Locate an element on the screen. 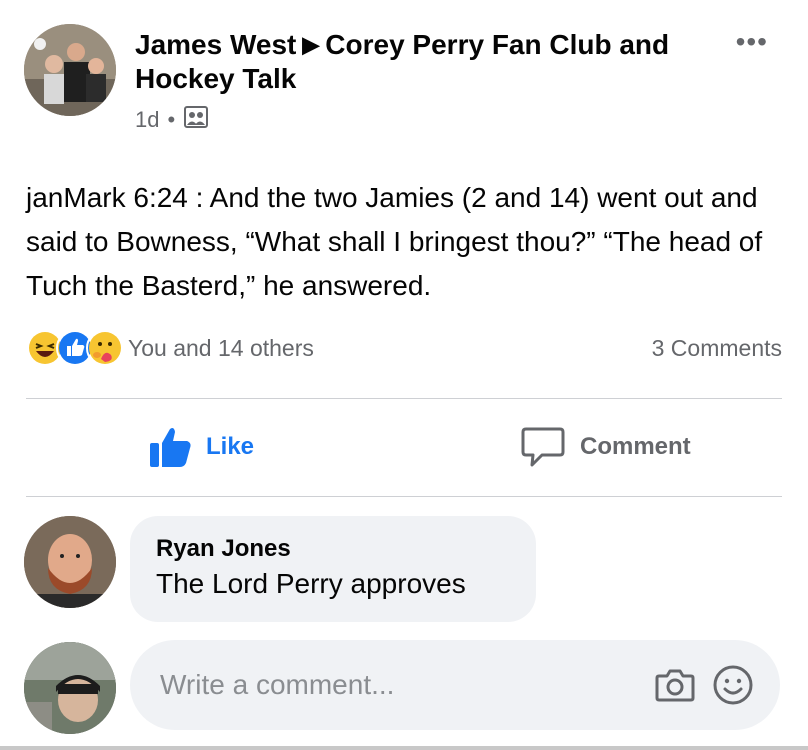 The image size is (808, 750). comment-button: Comment is located at coordinates (605, 447).